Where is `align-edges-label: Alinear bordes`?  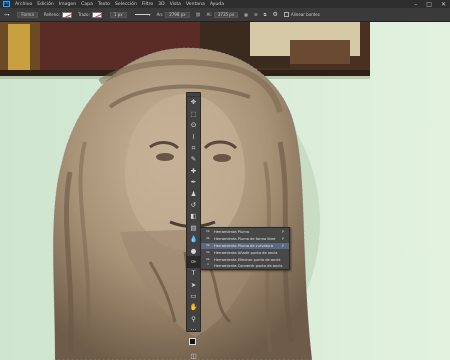
align-edges-label: Alinear bordes is located at coordinates (305, 14).